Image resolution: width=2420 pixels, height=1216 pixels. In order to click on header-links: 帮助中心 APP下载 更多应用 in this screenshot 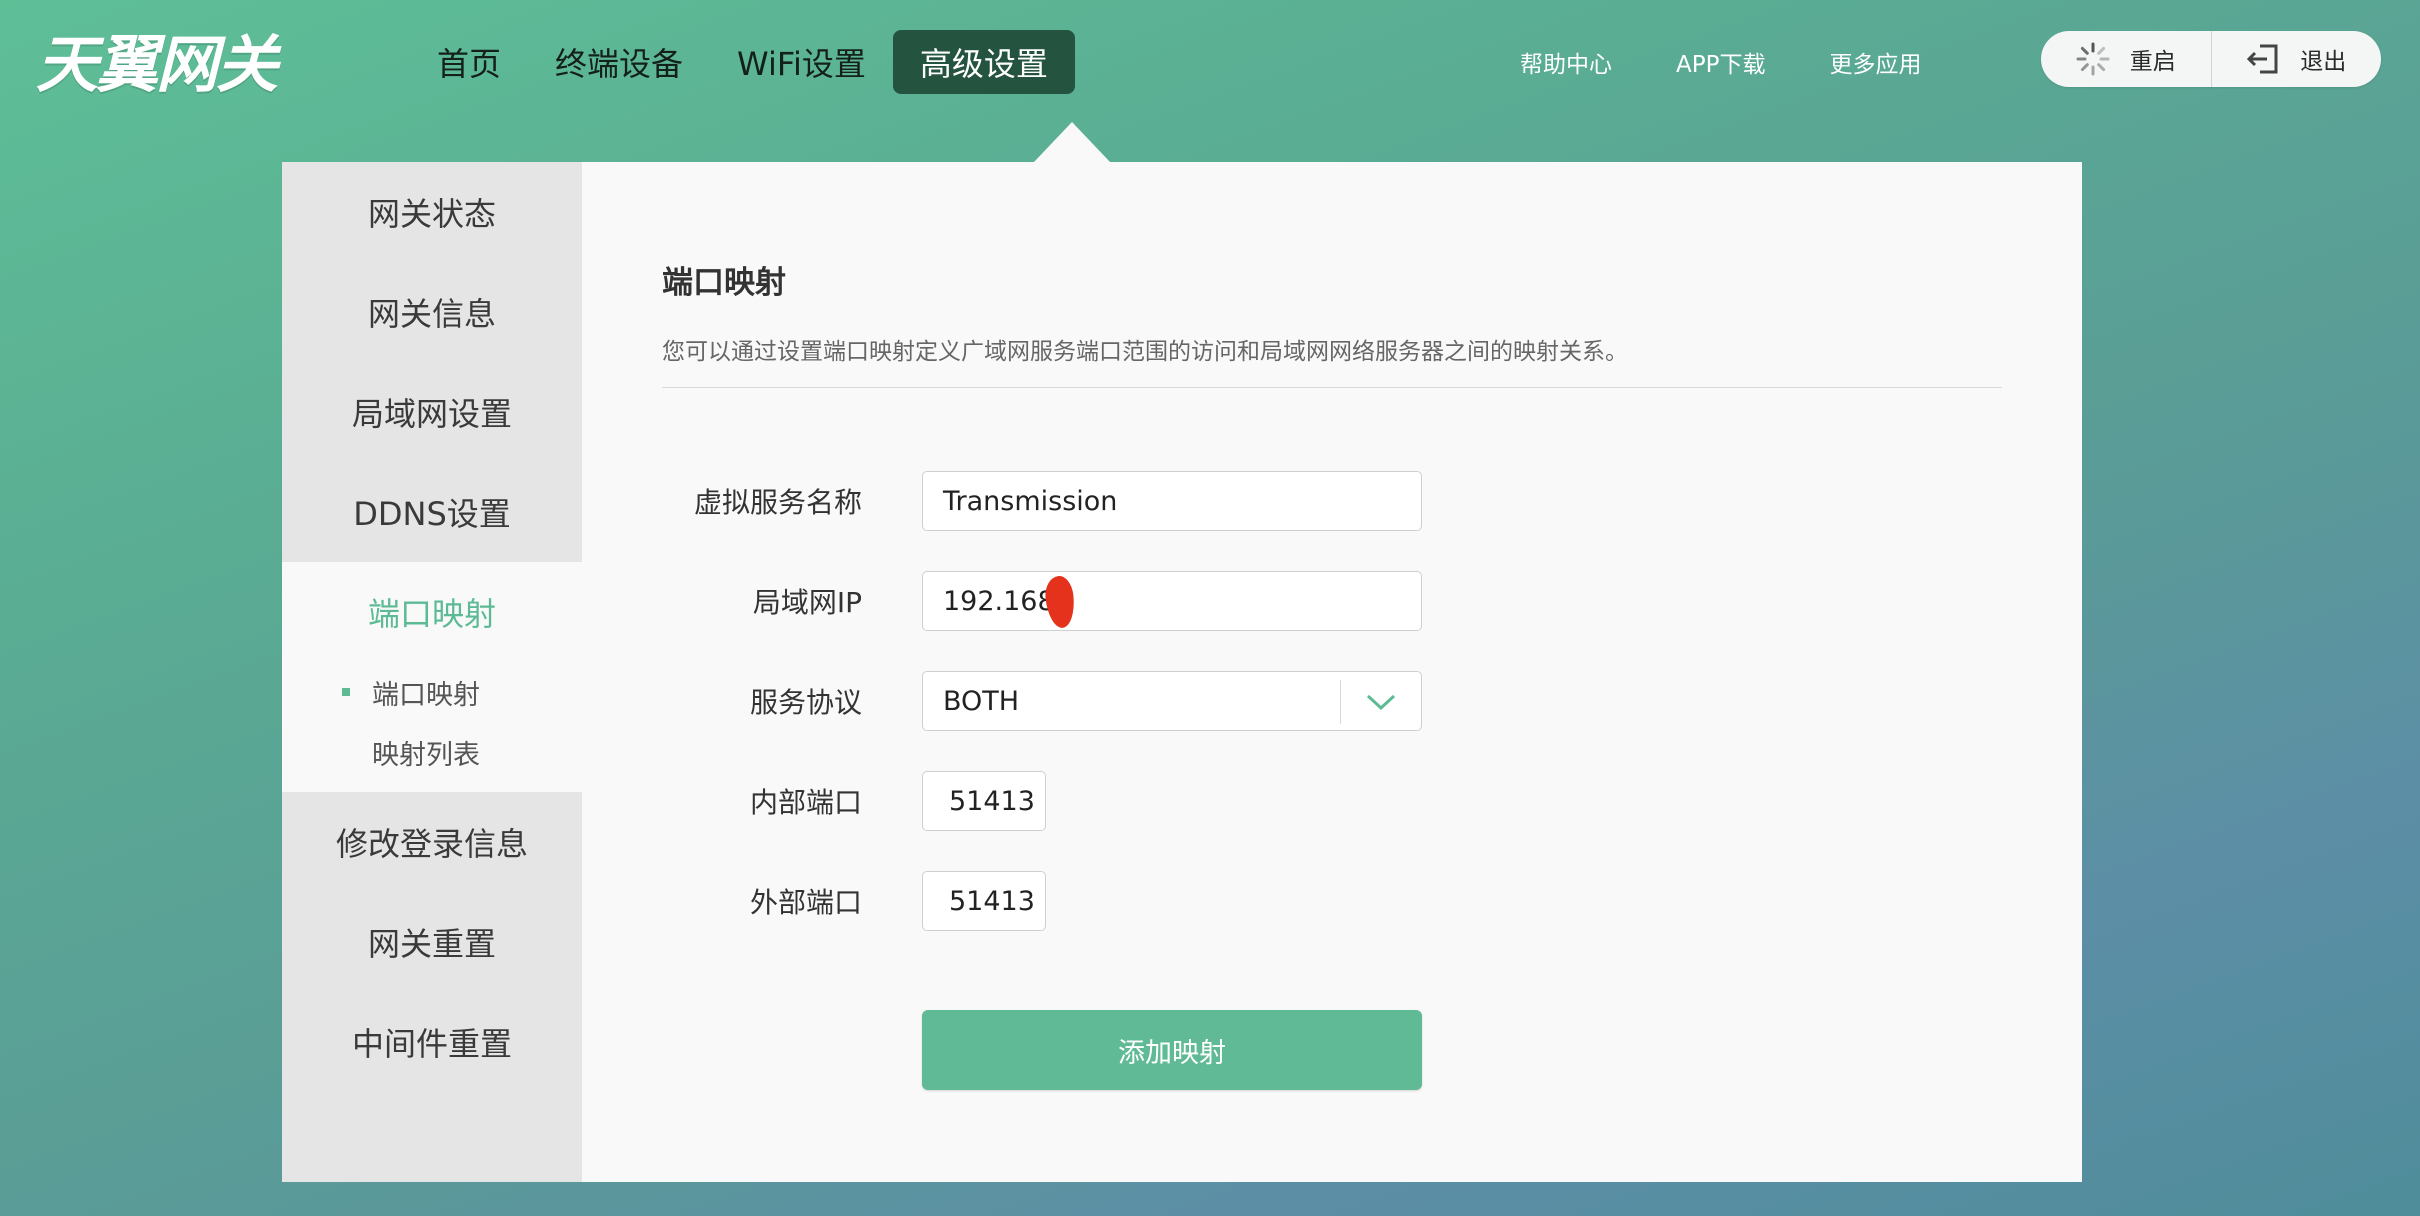, I will do `click(1752, 62)`.